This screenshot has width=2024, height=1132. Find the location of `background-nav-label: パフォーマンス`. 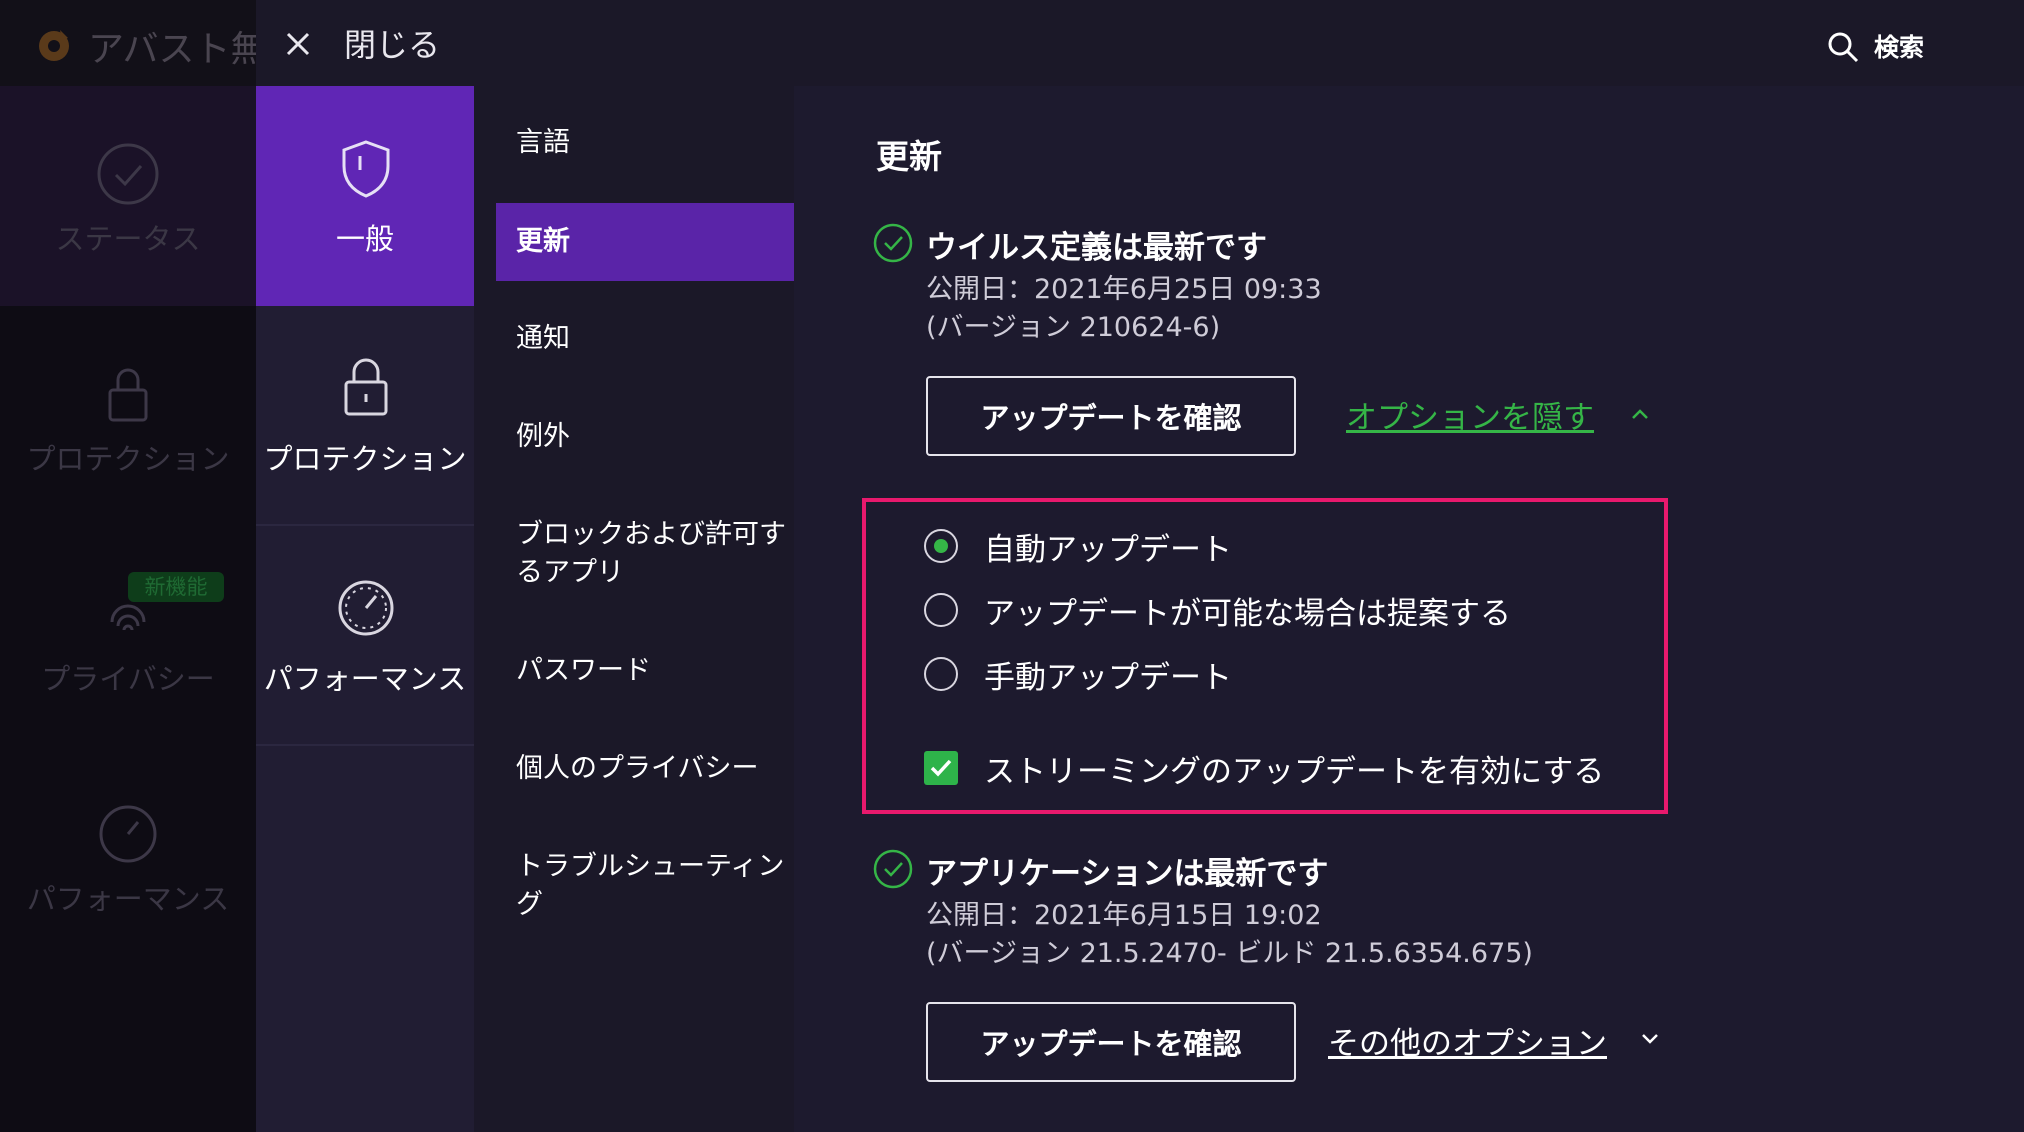

background-nav-label: パフォーマンス is located at coordinates (128, 899).